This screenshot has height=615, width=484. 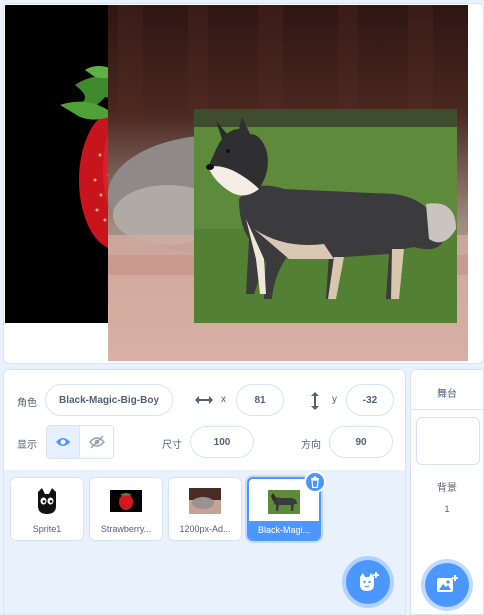 What do you see at coordinates (448, 441) in the screenshot?
I see `stage-thumbnail` at bounding box center [448, 441].